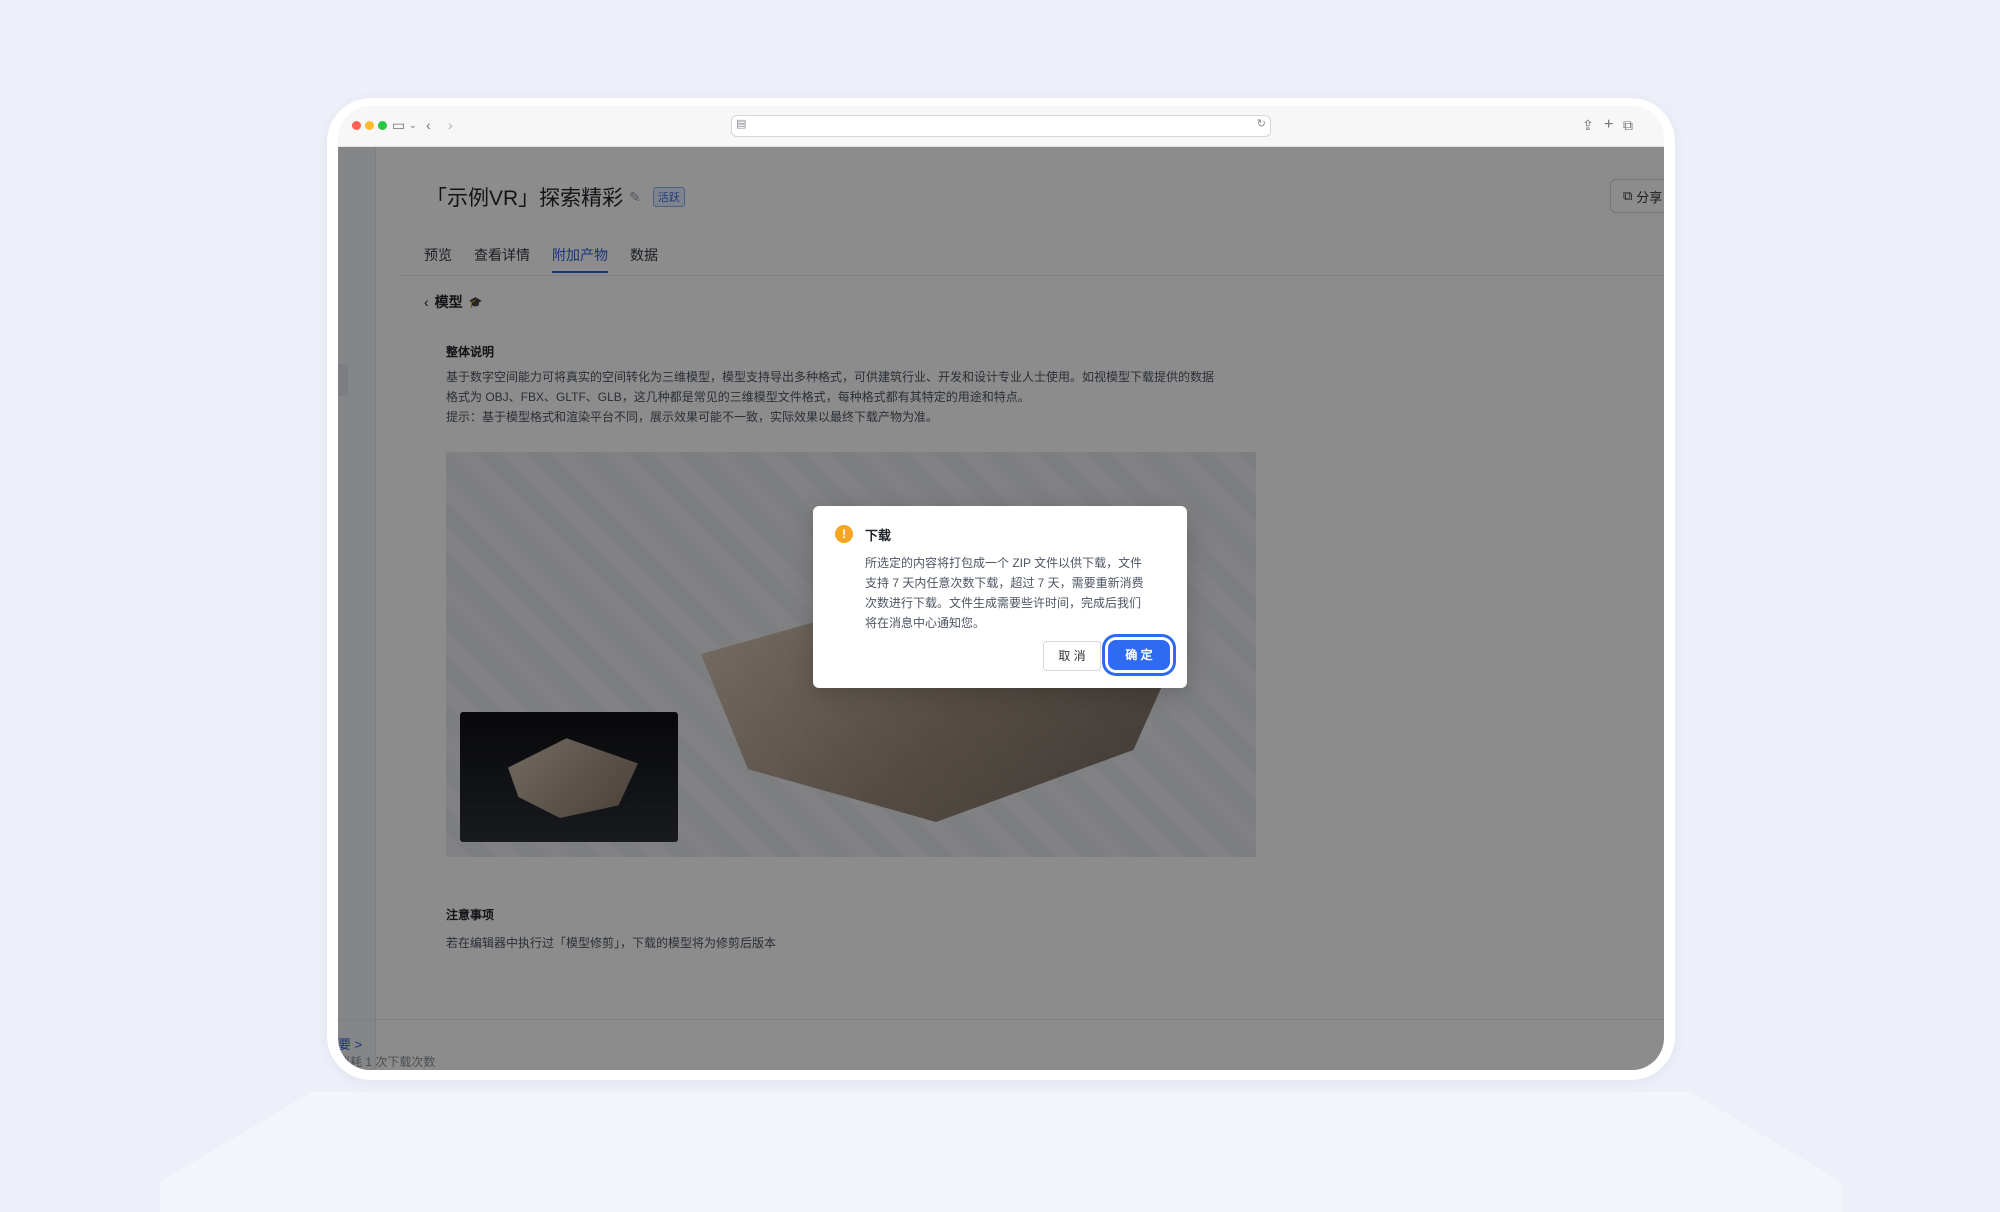 The height and width of the screenshot is (1212, 2000). What do you see at coordinates (1588, 125) in the screenshot?
I see `share-icon: ⇪` at bounding box center [1588, 125].